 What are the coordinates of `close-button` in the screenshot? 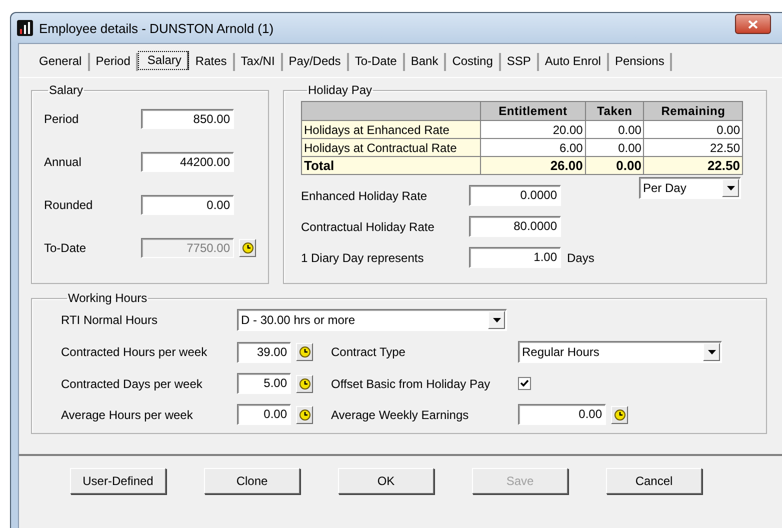 It's located at (753, 24).